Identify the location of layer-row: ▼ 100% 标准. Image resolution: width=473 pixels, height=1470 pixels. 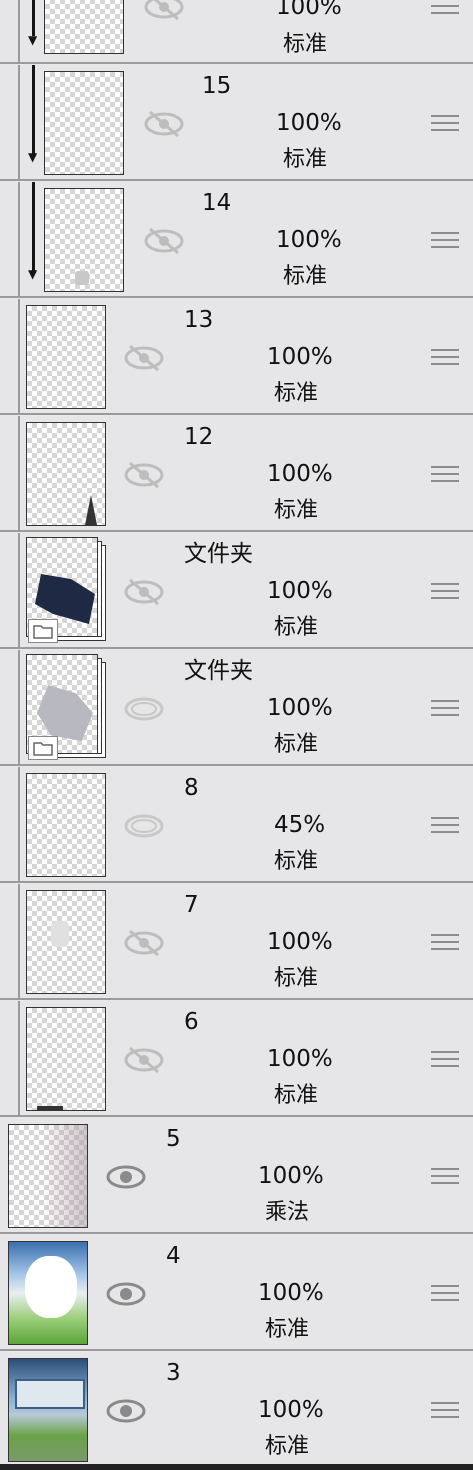
(236, 32).